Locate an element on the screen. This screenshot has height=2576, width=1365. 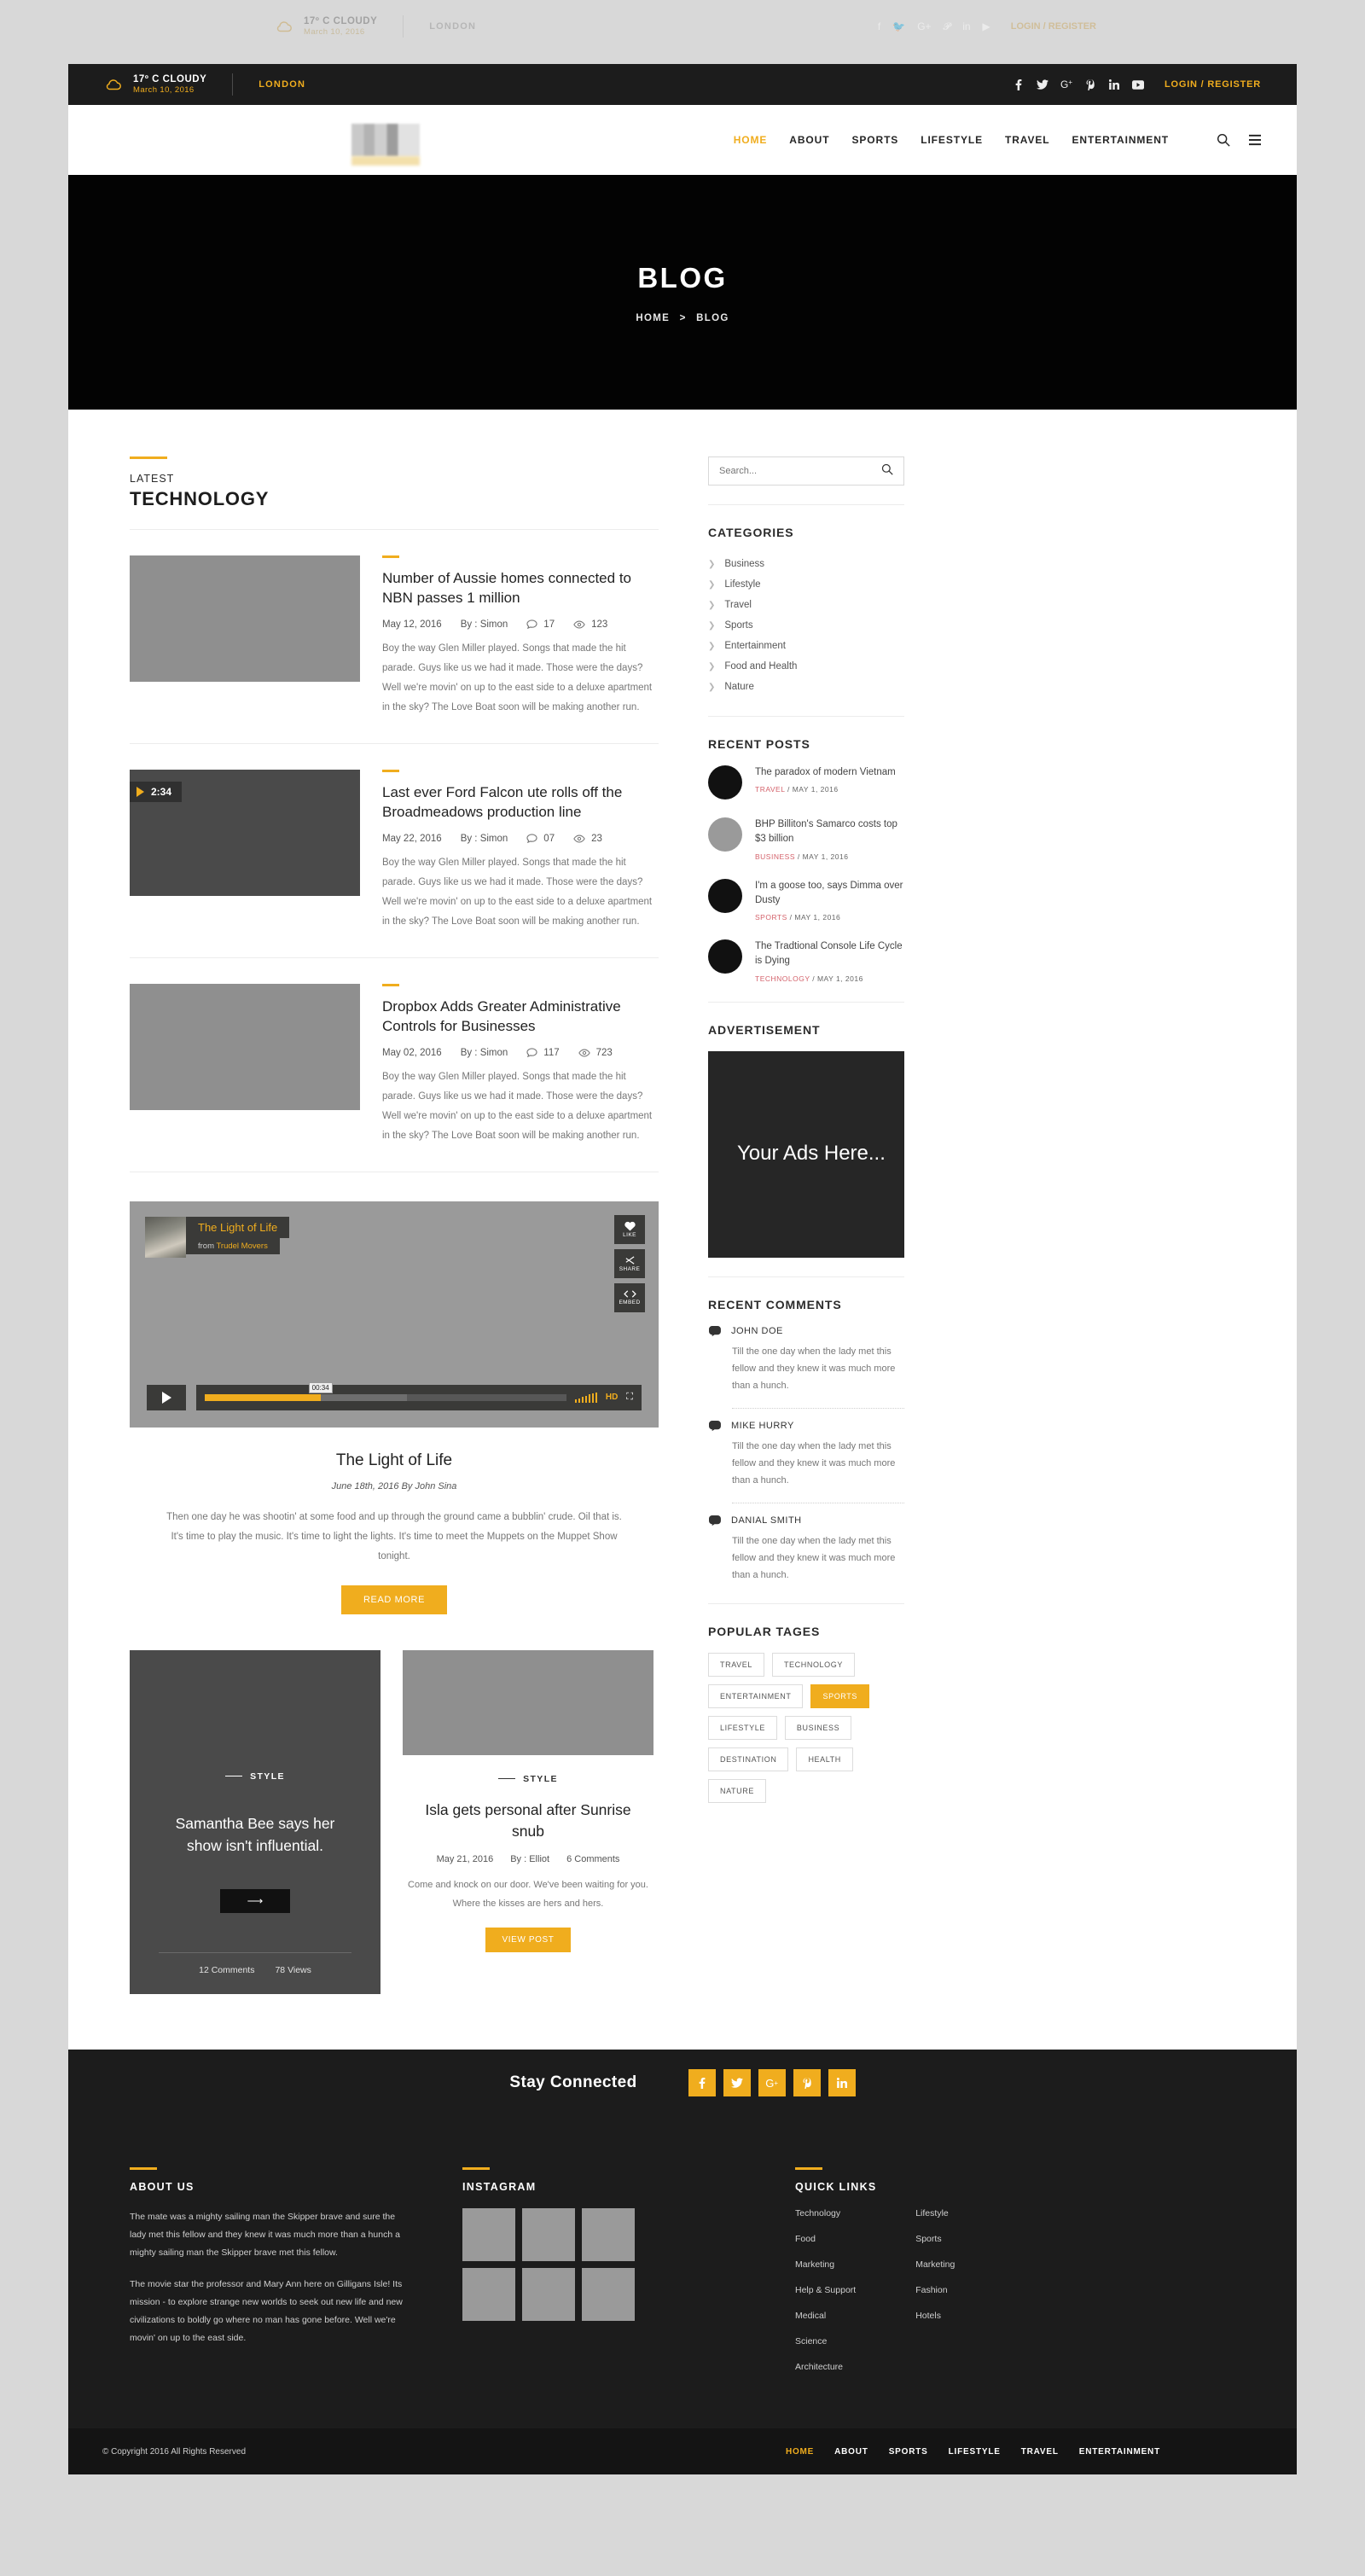
tag-item: TECHNOLOGY is located at coordinates (813, 1664).